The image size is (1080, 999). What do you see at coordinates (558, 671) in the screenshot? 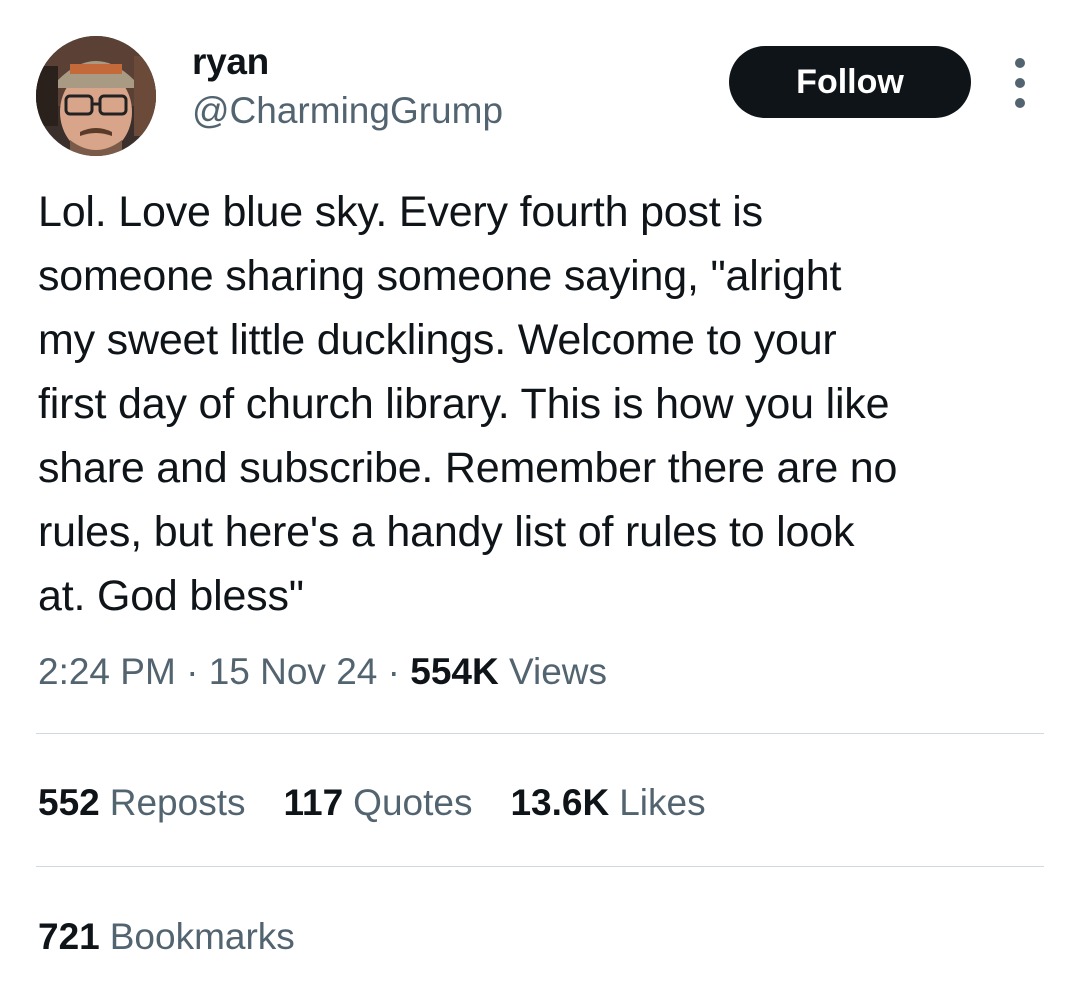
I see `views-label: Views` at bounding box center [558, 671].